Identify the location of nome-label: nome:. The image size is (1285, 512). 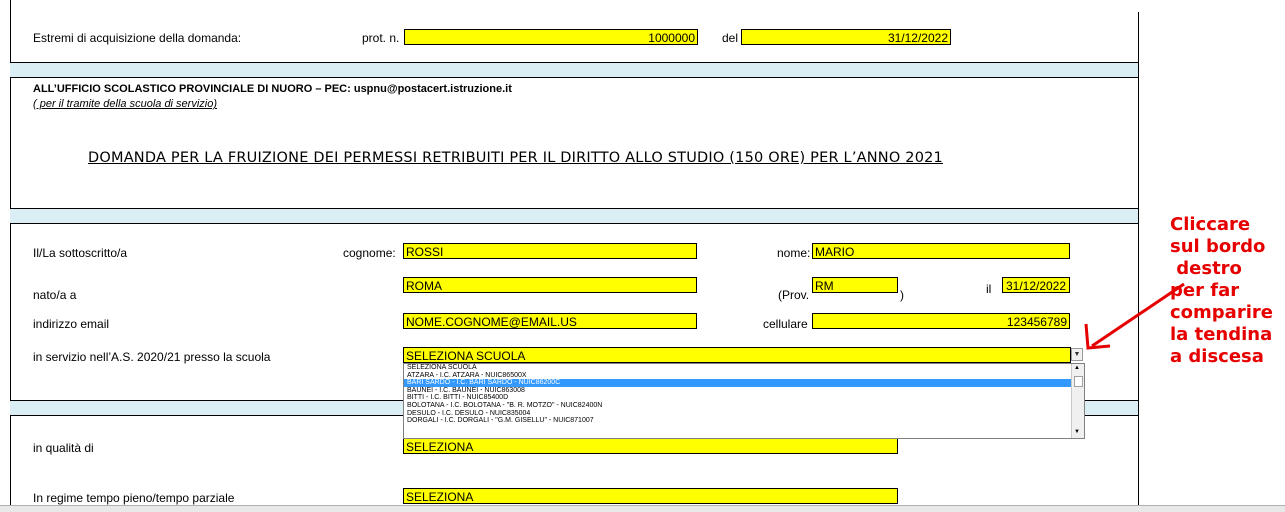
(794, 253).